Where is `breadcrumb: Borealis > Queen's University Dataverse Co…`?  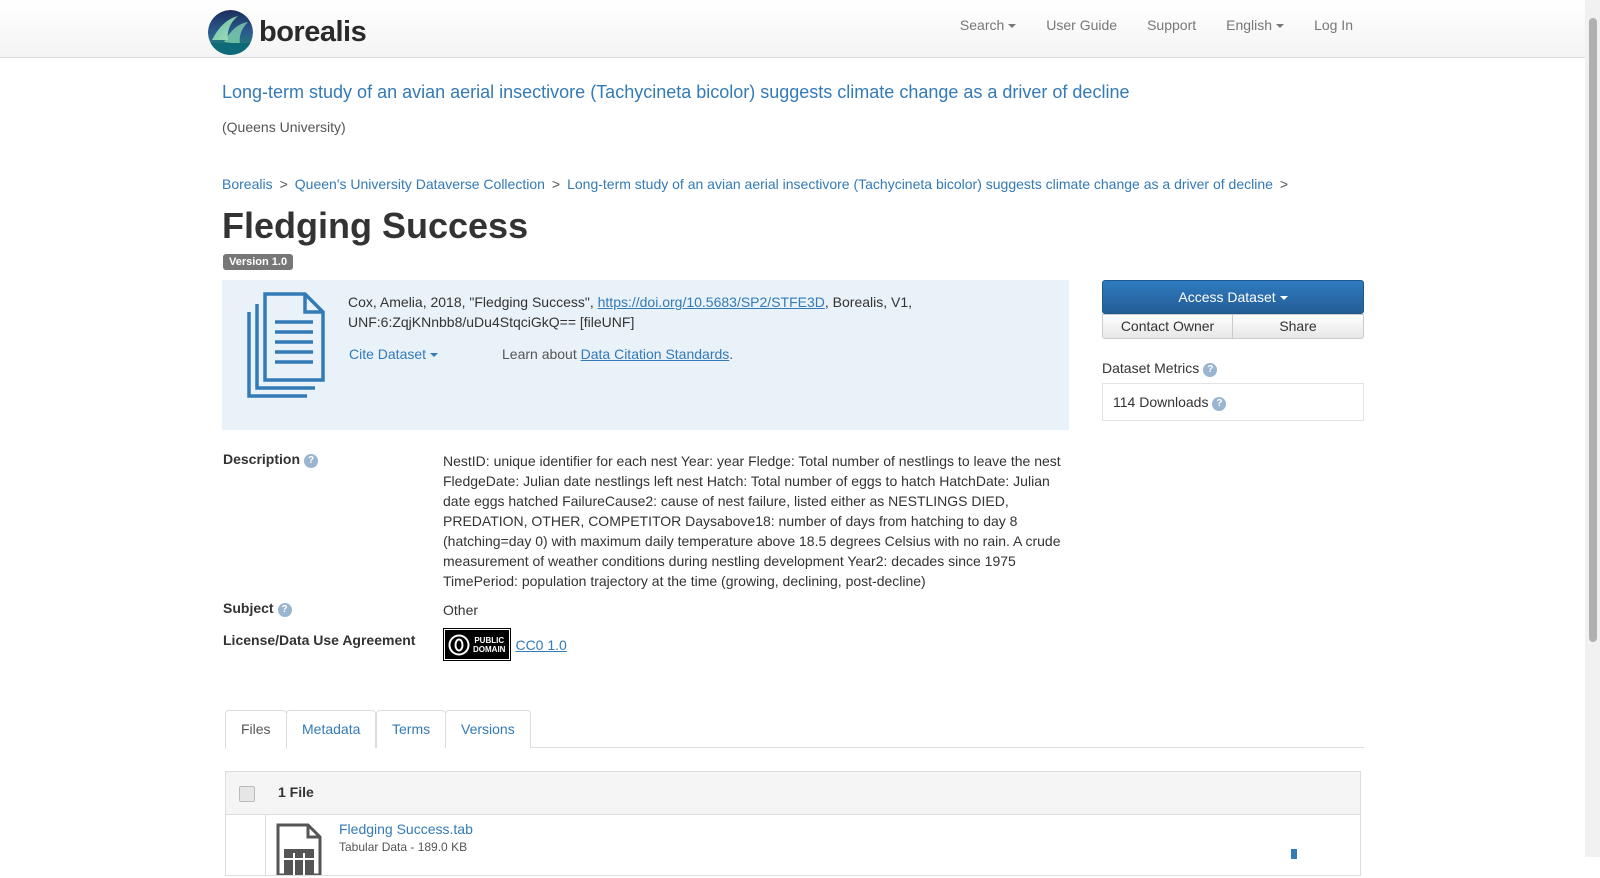 breadcrumb: Borealis > Queen's University Dataverse Co… is located at coordinates (758, 184).